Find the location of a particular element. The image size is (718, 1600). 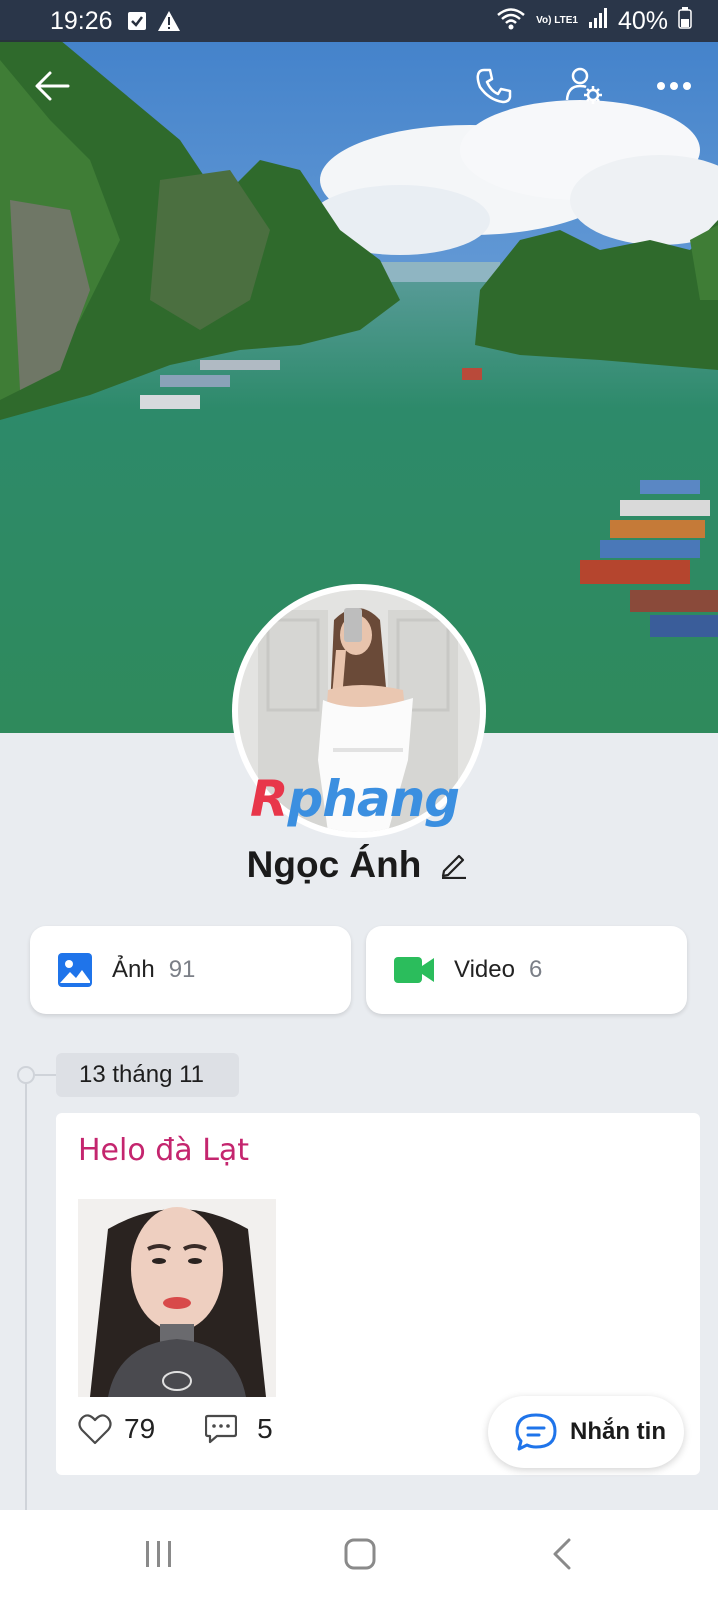

like-count: 79 is located at coordinates (140, 1428).